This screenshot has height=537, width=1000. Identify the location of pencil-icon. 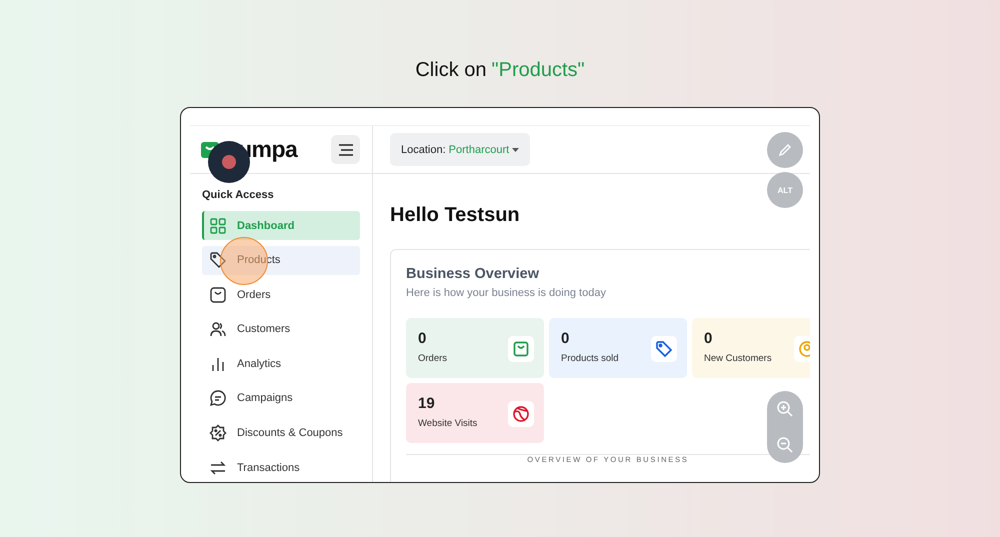
(785, 150).